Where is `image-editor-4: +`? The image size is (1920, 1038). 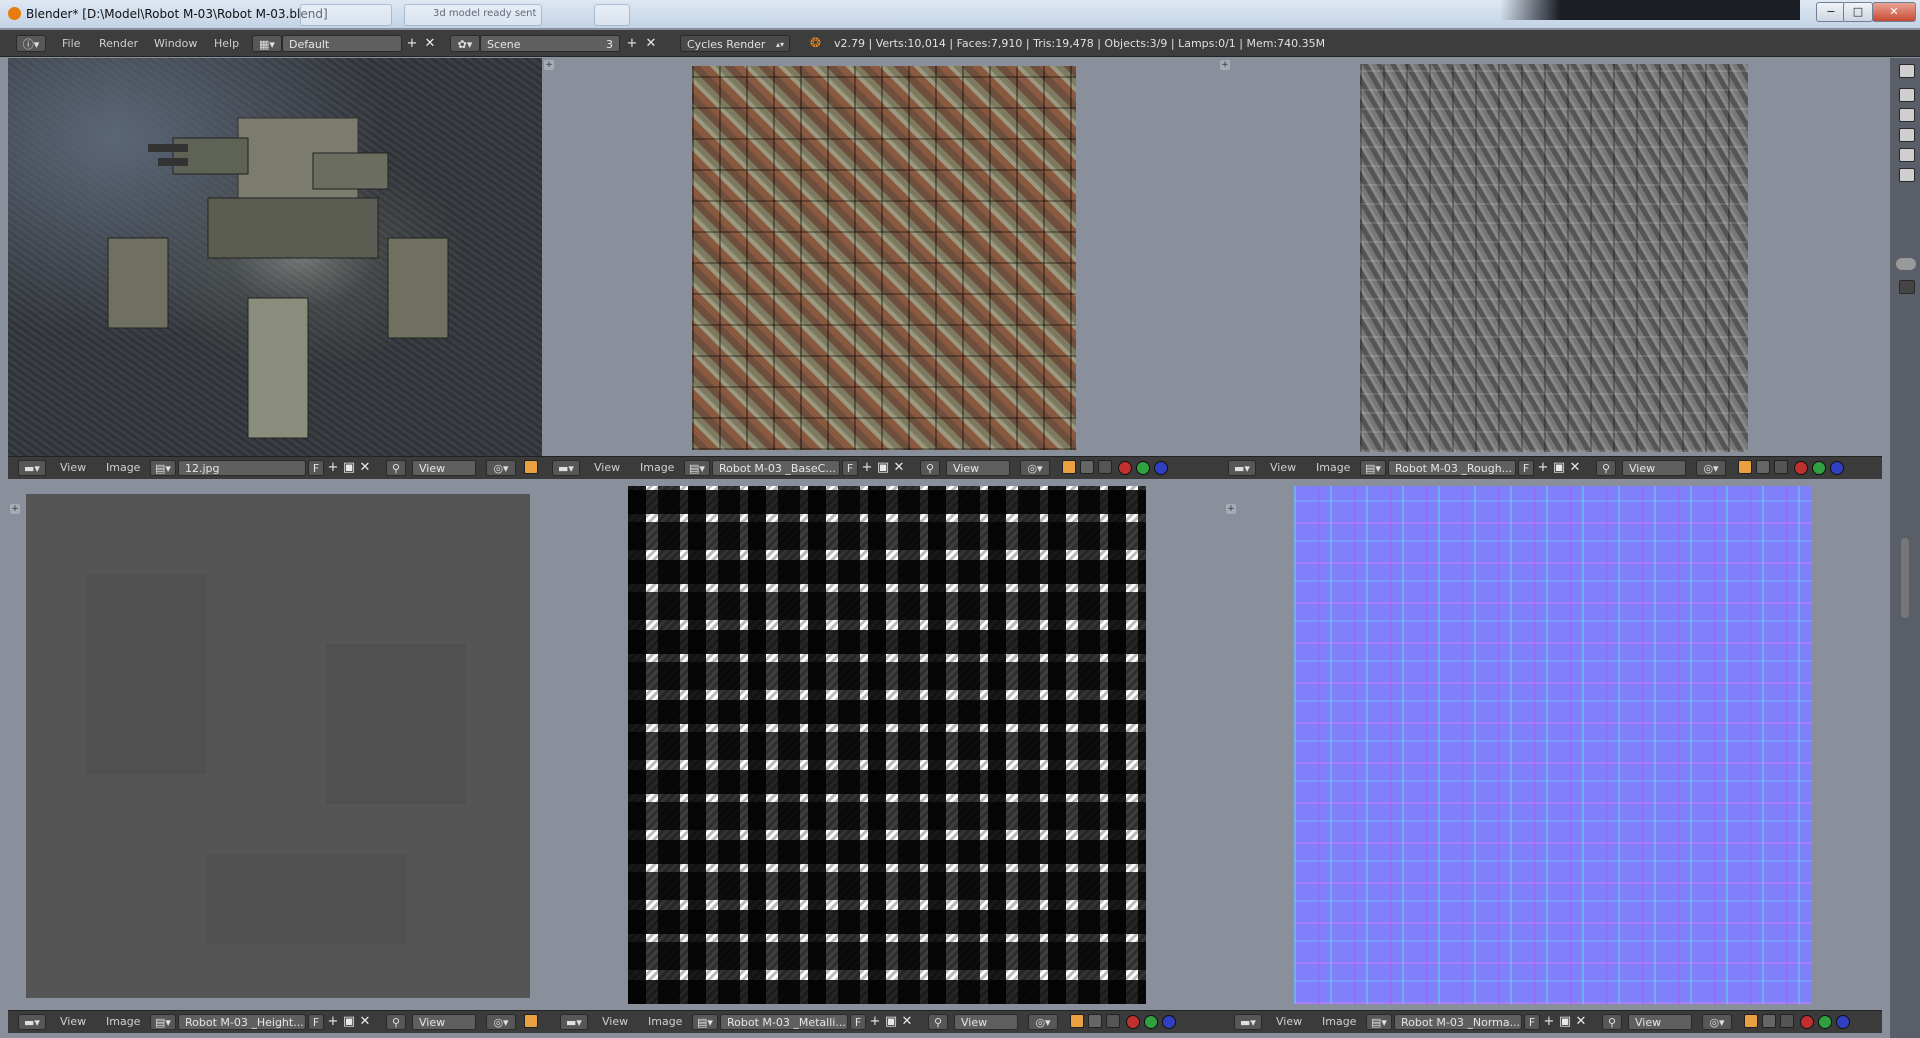
image-editor-4: + is located at coordinates (279, 745).